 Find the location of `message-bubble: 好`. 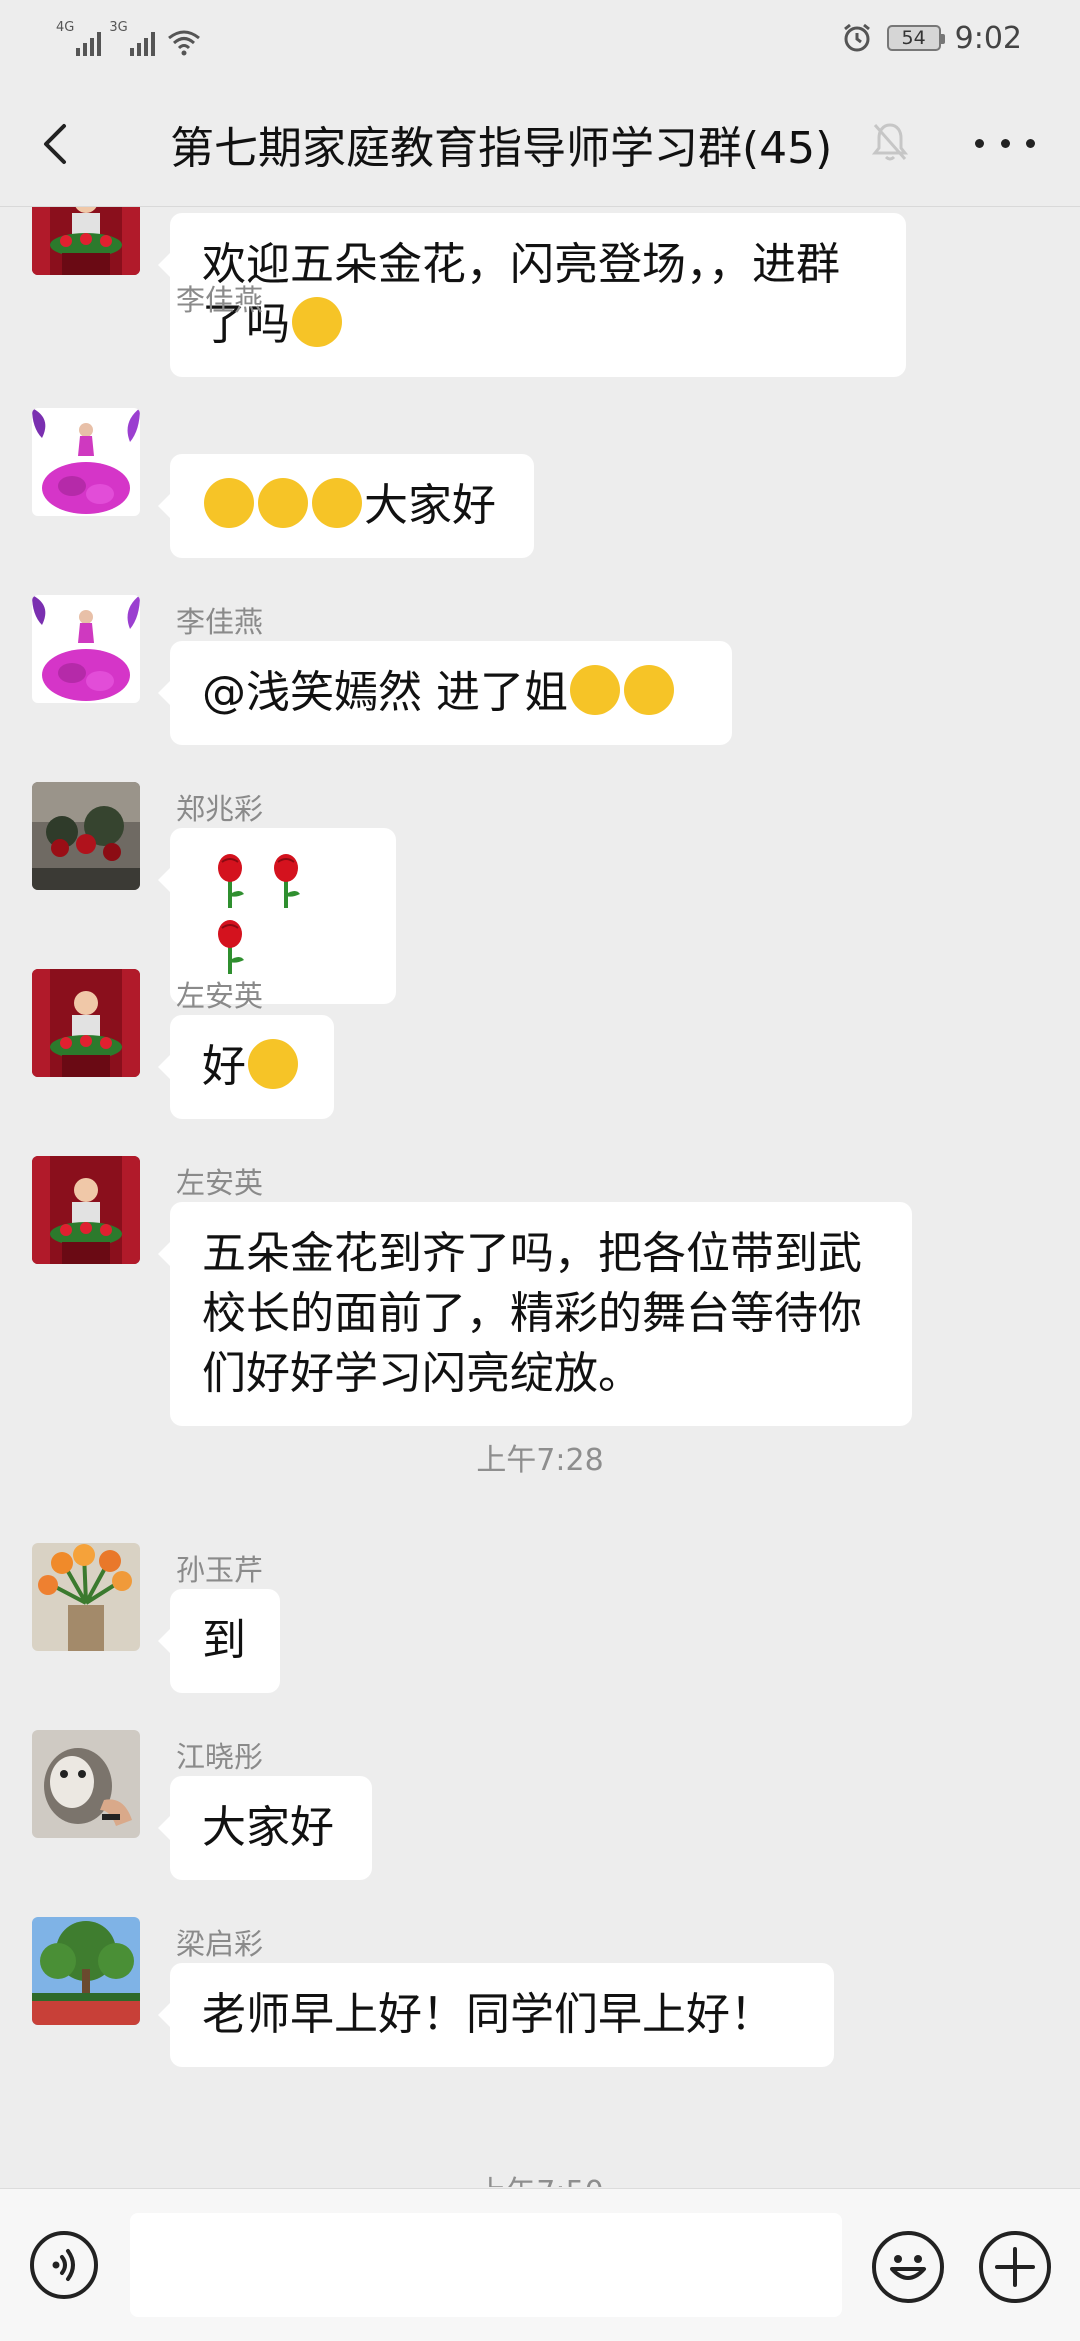

message-bubble: 好 is located at coordinates (246, 1067).